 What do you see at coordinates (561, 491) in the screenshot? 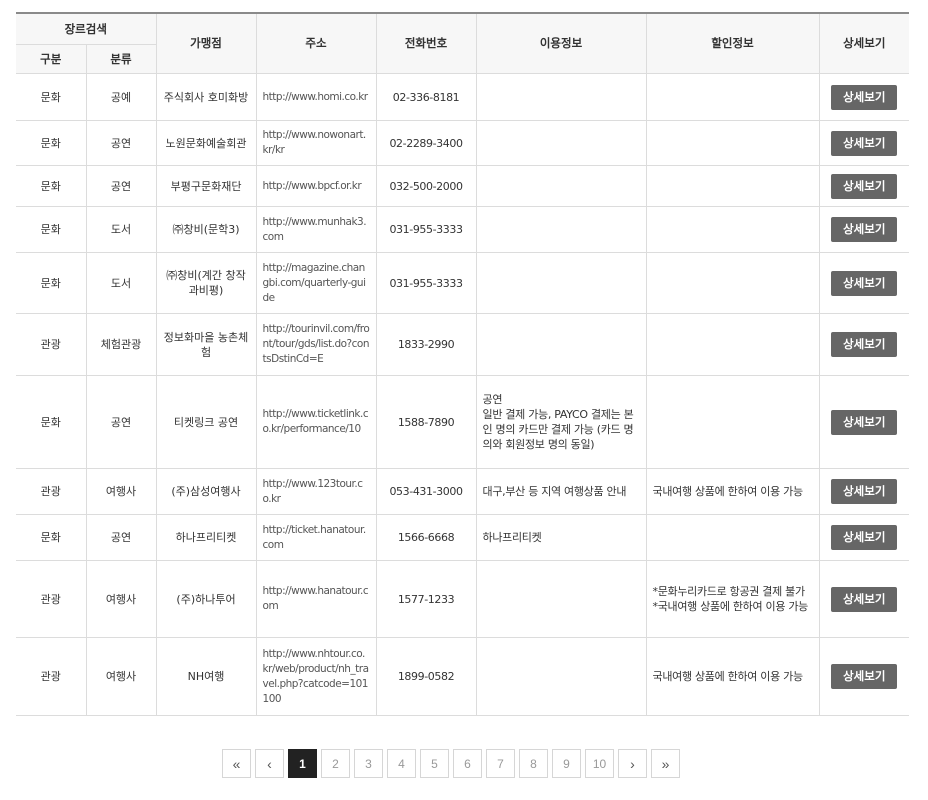
I see `usage-cell: 대구,부산 등 지역 여행상품 안내` at bounding box center [561, 491].